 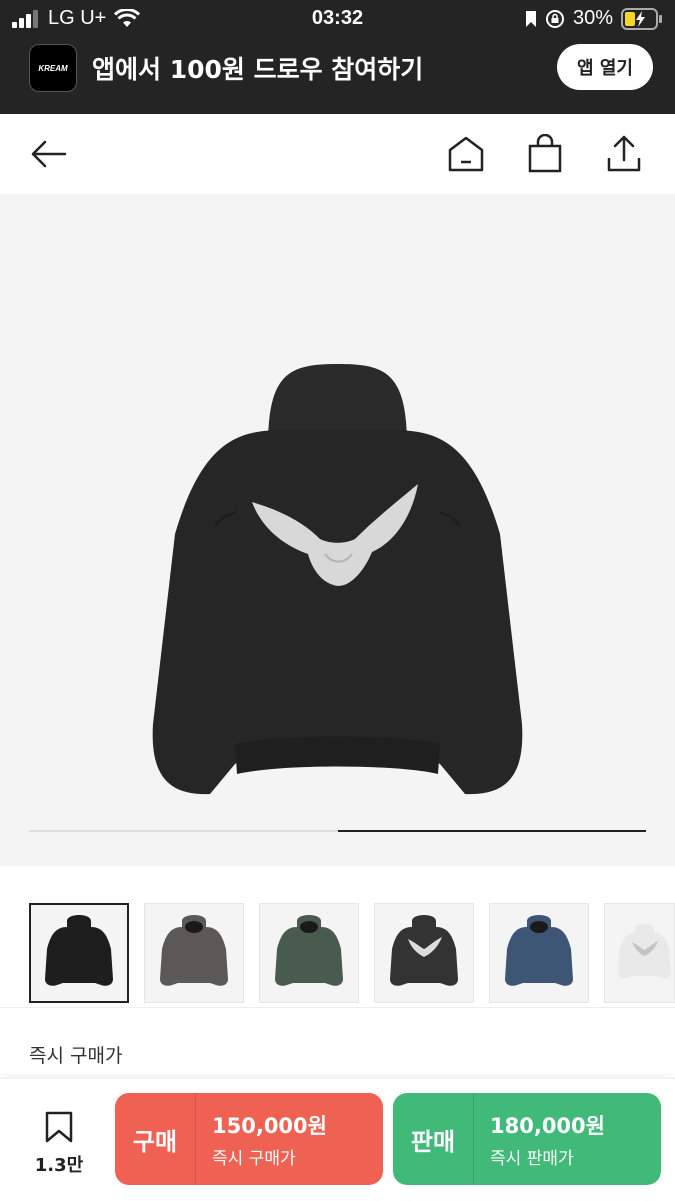 I want to click on sell-button: 판매 180,000원 즉시 판매가, so click(x=527, y=1139).